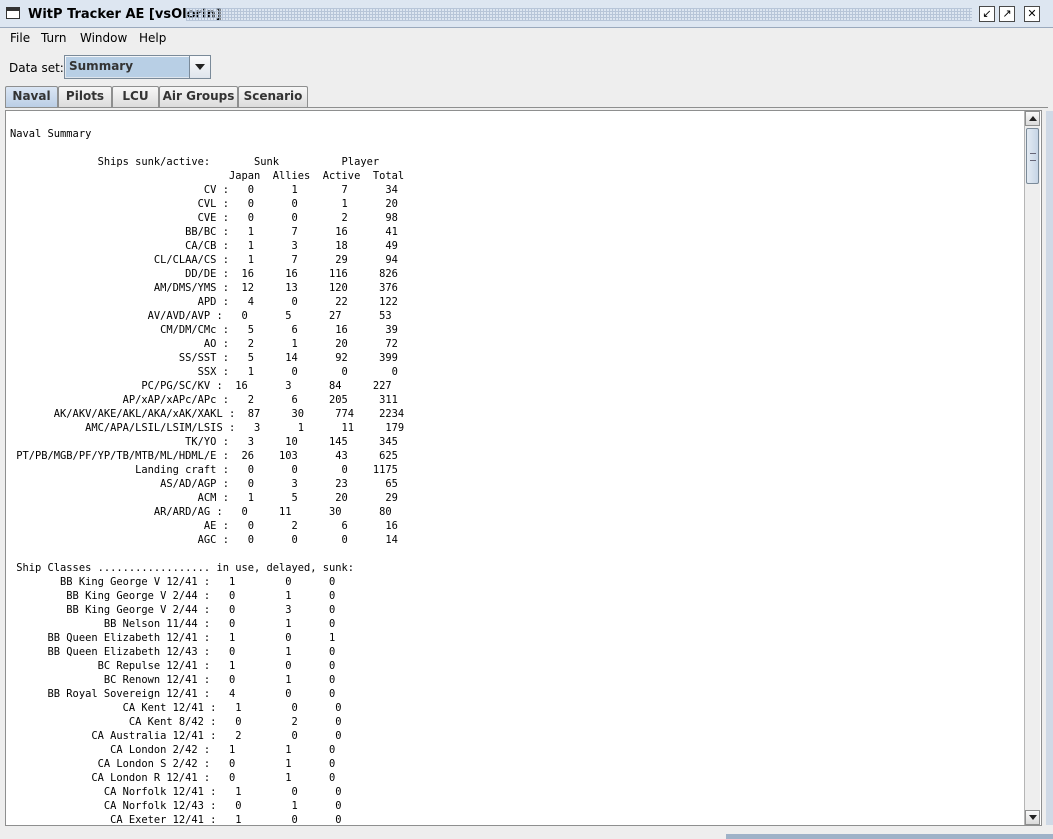 The width and height of the screenshot is (1053, 839). Describe the element at coordinates (526, 107) in the screenshot. I see `tab-divider` at that location.